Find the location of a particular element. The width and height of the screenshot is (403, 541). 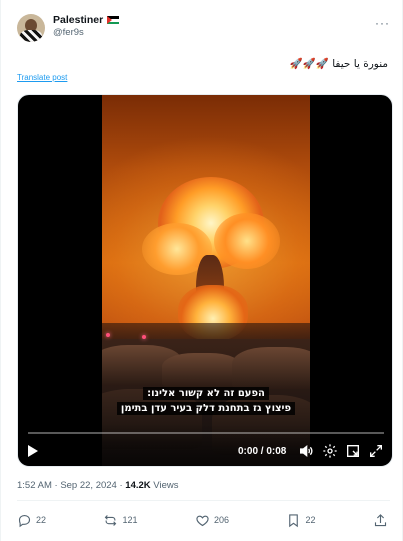

tweet-meta: 1:52 AM · Sep 22, 2024 · 14.2K Views is located at coordinates (97, 485).